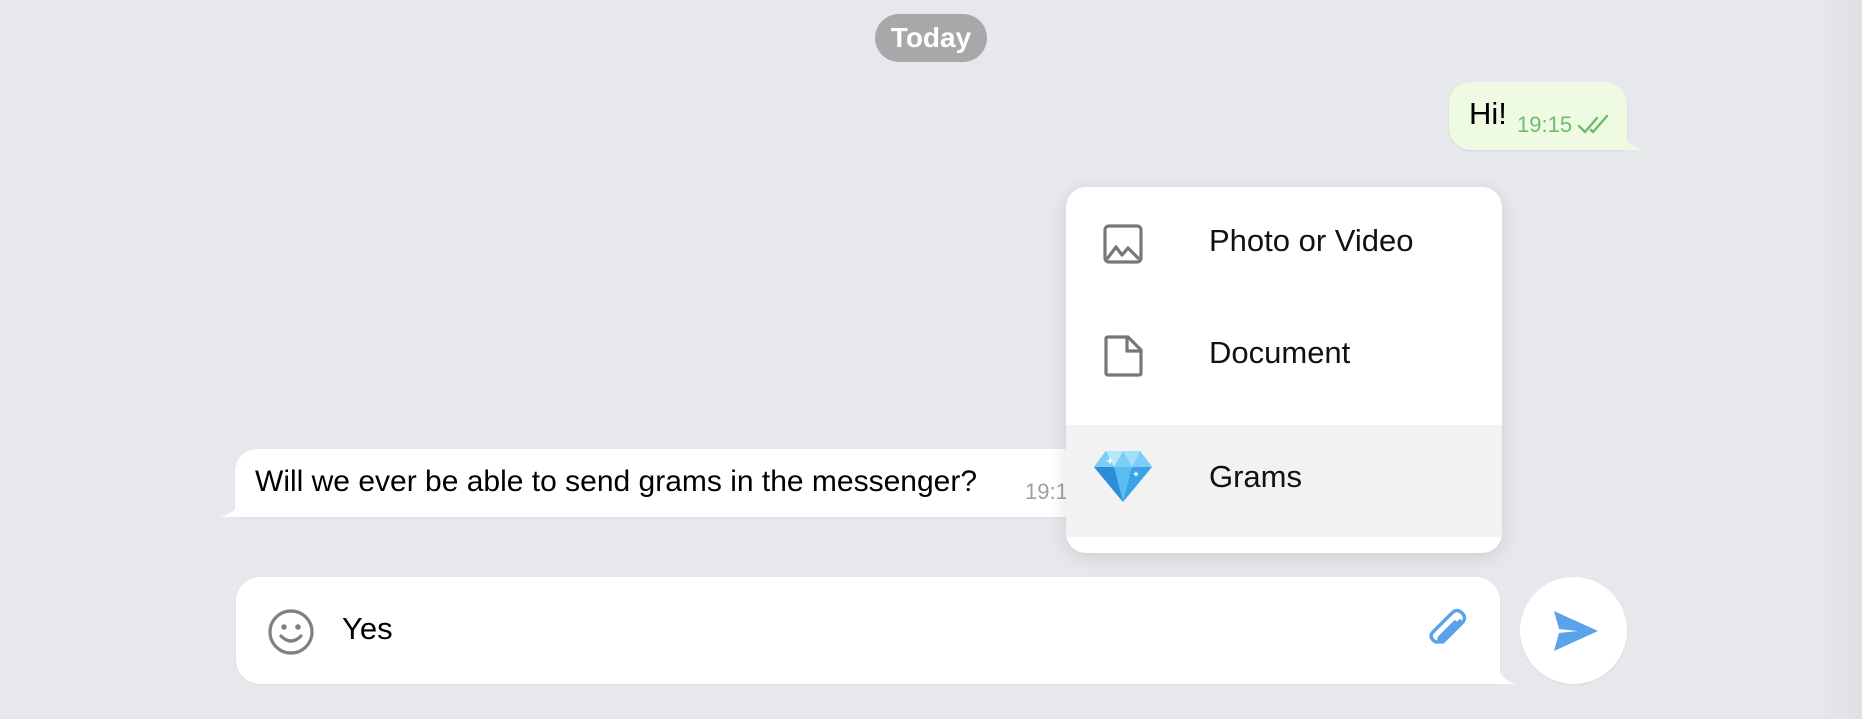 The width and height of the screenshot is (1862, 719). I want to click on message-text: Hi!, so click(1488, 113).